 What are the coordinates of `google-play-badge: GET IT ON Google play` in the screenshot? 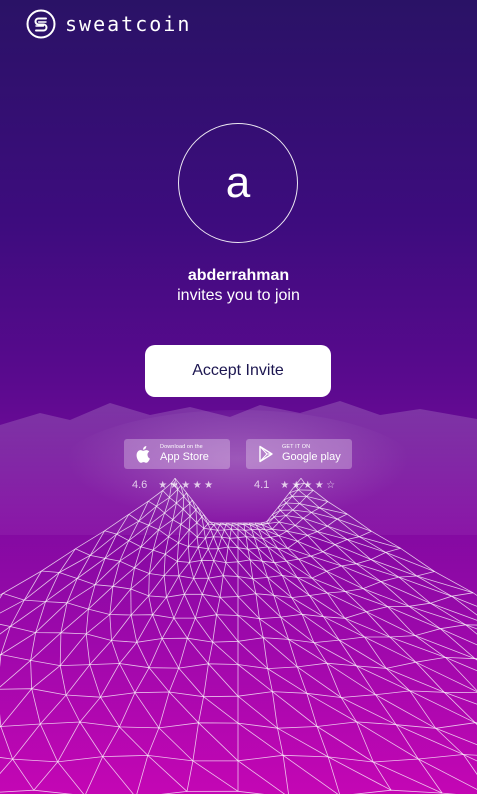 It's located at (299, 454).